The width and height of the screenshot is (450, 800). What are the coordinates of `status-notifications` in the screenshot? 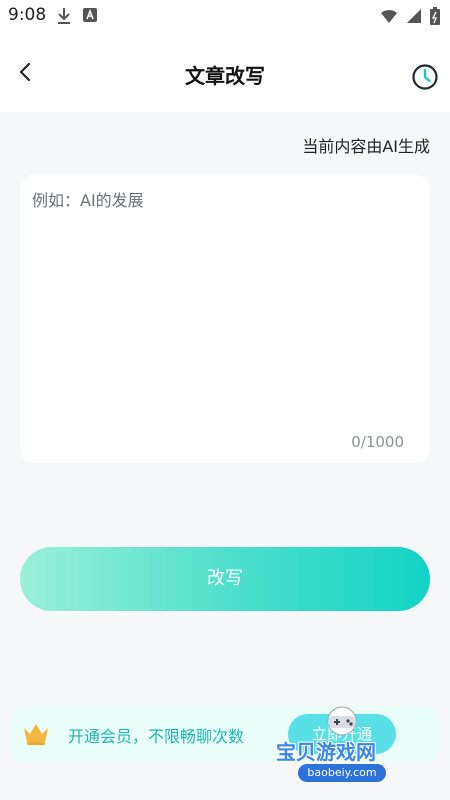 It's located at (77, 18).